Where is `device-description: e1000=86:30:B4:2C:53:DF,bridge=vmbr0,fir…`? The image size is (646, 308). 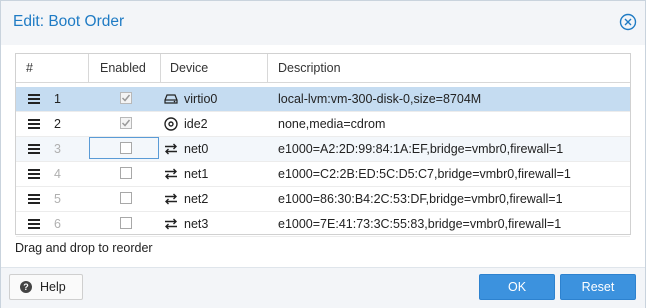 device-description: e1000=86:30:B4:2C:53:DF,bridge=vmbr0,fir… is located at coordinates (420, 199).